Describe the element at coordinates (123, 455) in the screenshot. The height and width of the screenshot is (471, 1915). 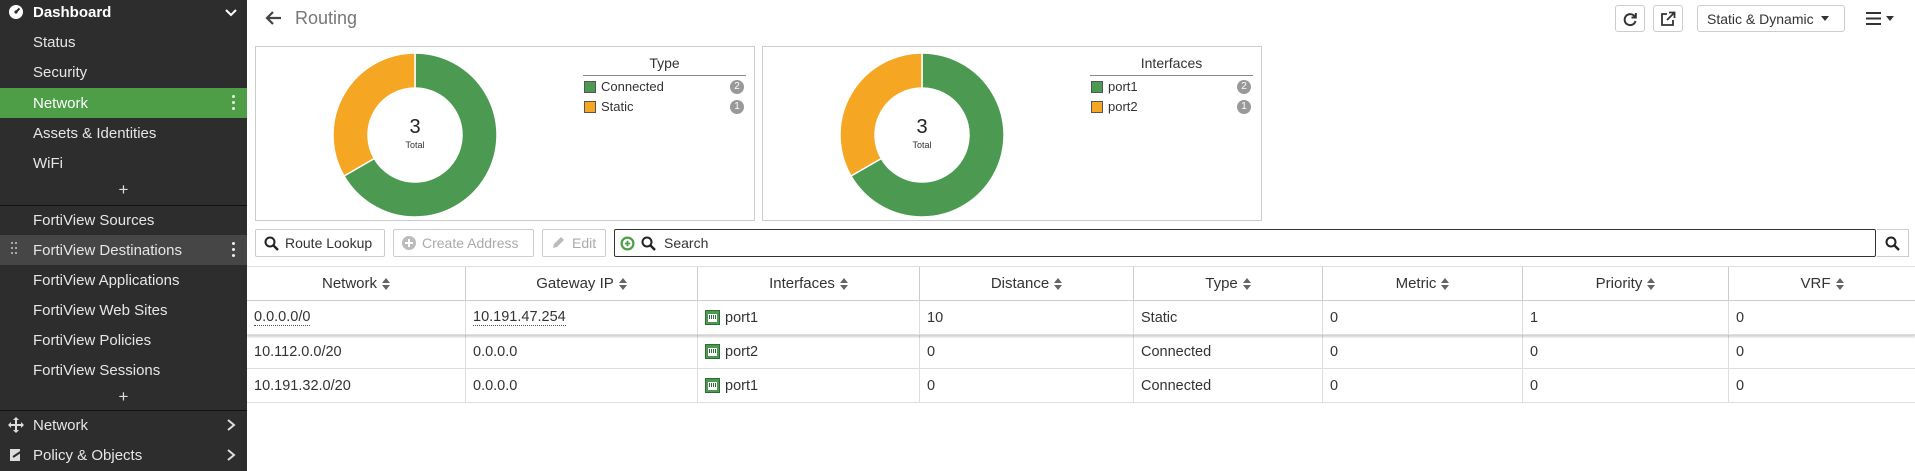
I see `sidebar-item-policy-objects: Policy & Objects` at that location.